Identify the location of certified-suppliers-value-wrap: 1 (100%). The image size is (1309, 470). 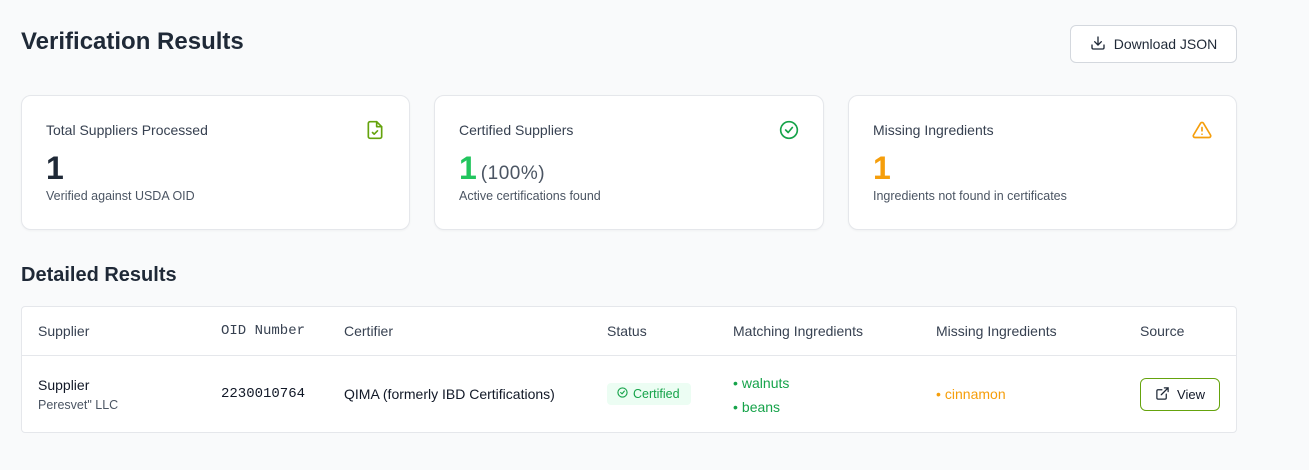
(502, 171).